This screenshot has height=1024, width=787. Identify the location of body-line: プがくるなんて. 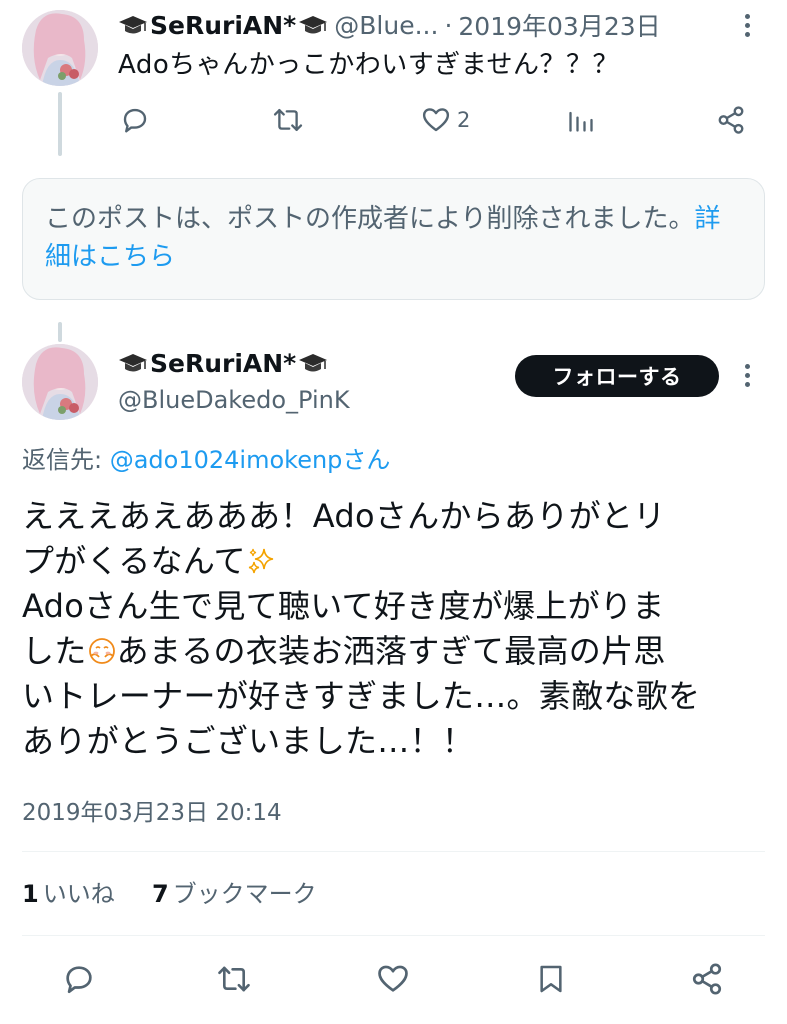
(134, 561).